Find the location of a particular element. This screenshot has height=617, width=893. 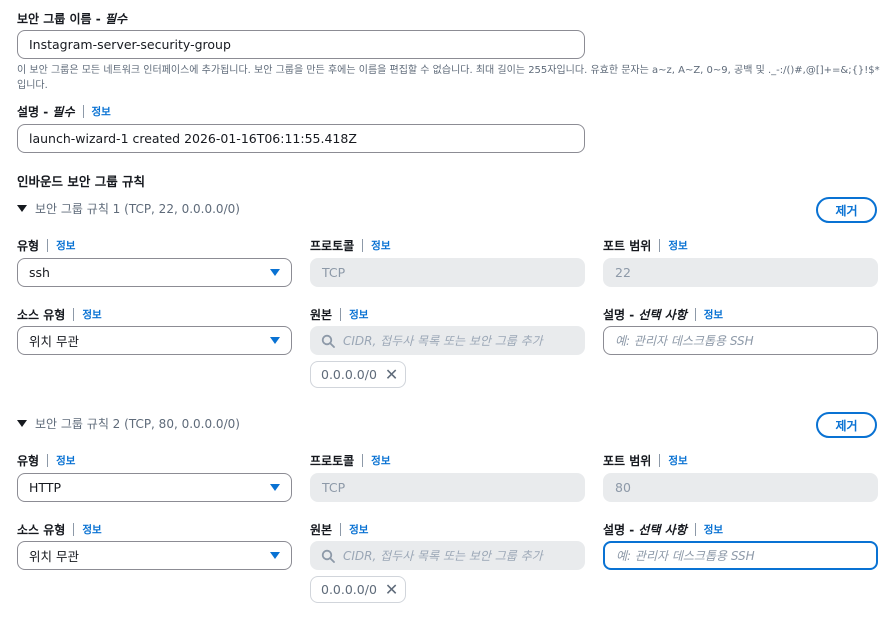

rule-1-header: 보안 그룹 규칙 1 (TCP, 22, 0.0.0.0/0) is located at coordinates (128, 208).